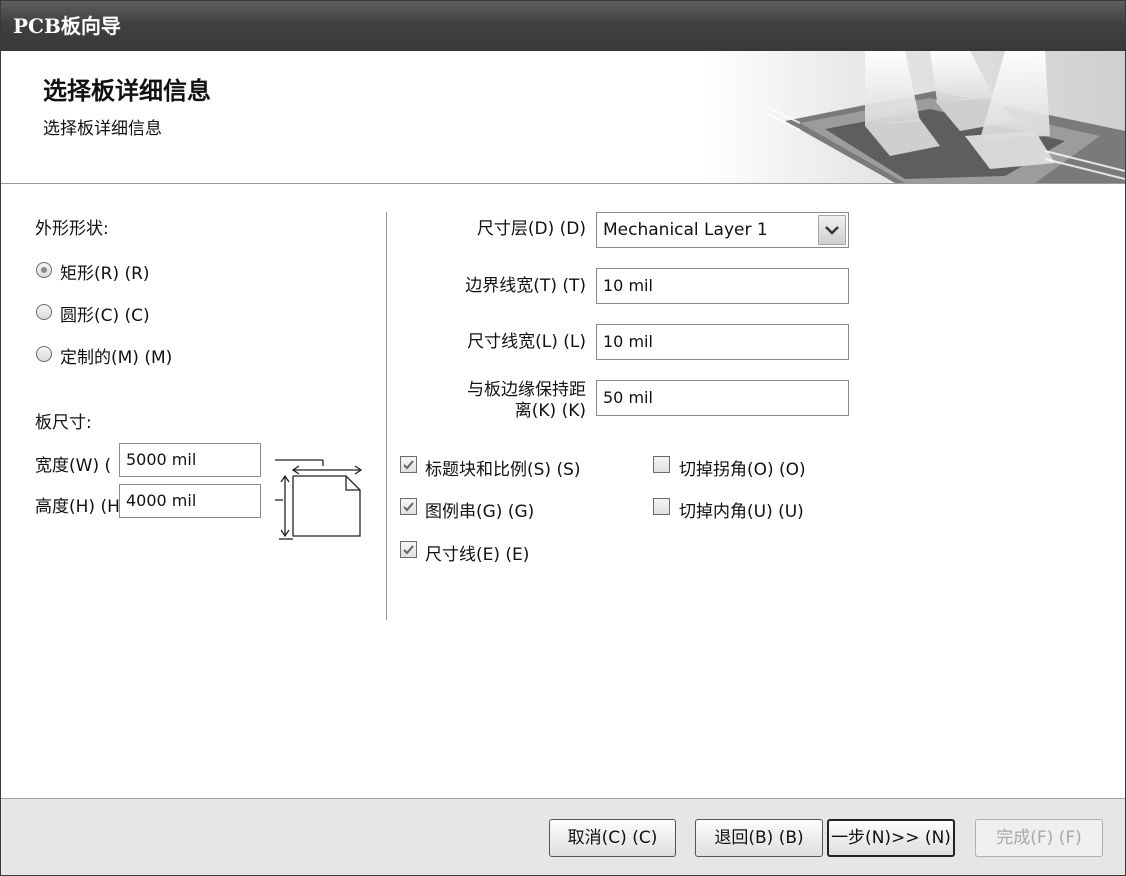  Describe the element at coordinates (526, 390) in the screenshot. I see `keep-out-label-line1: 与板边缘保持距` at that location.